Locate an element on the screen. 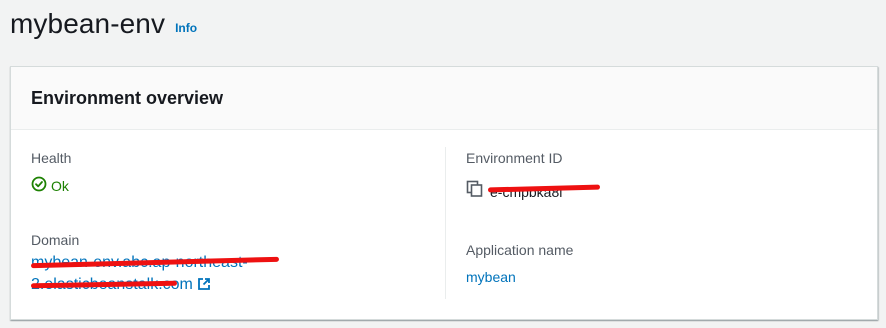  health-field: Health Ok is located at coordinates (51, 172).